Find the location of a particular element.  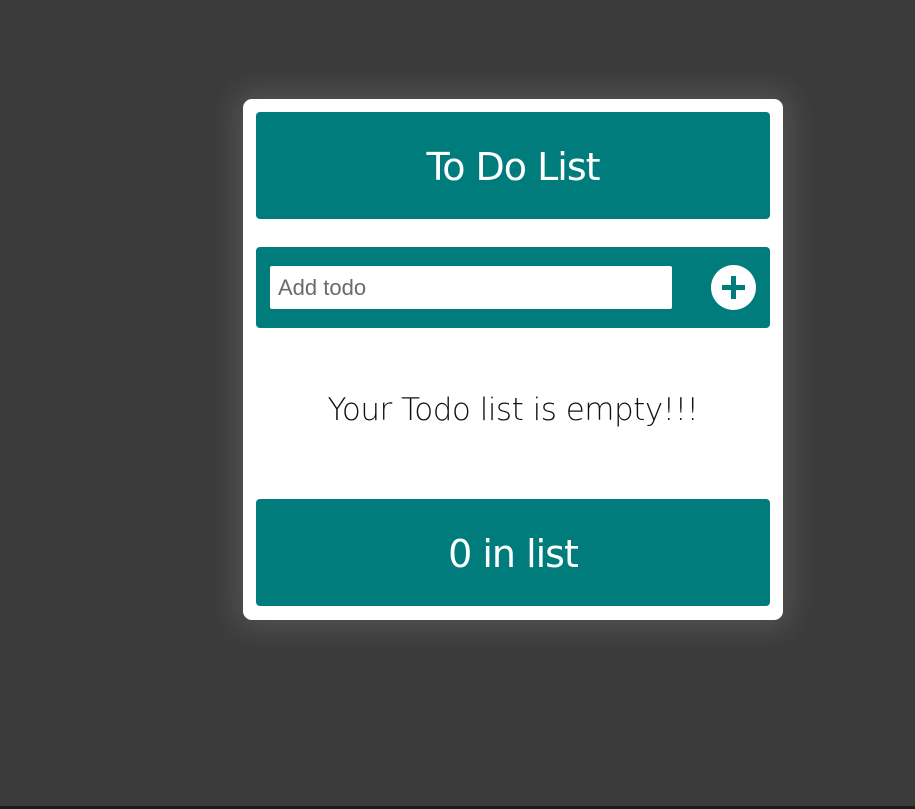

add-todo-bar is located at coordinates (513, 287).